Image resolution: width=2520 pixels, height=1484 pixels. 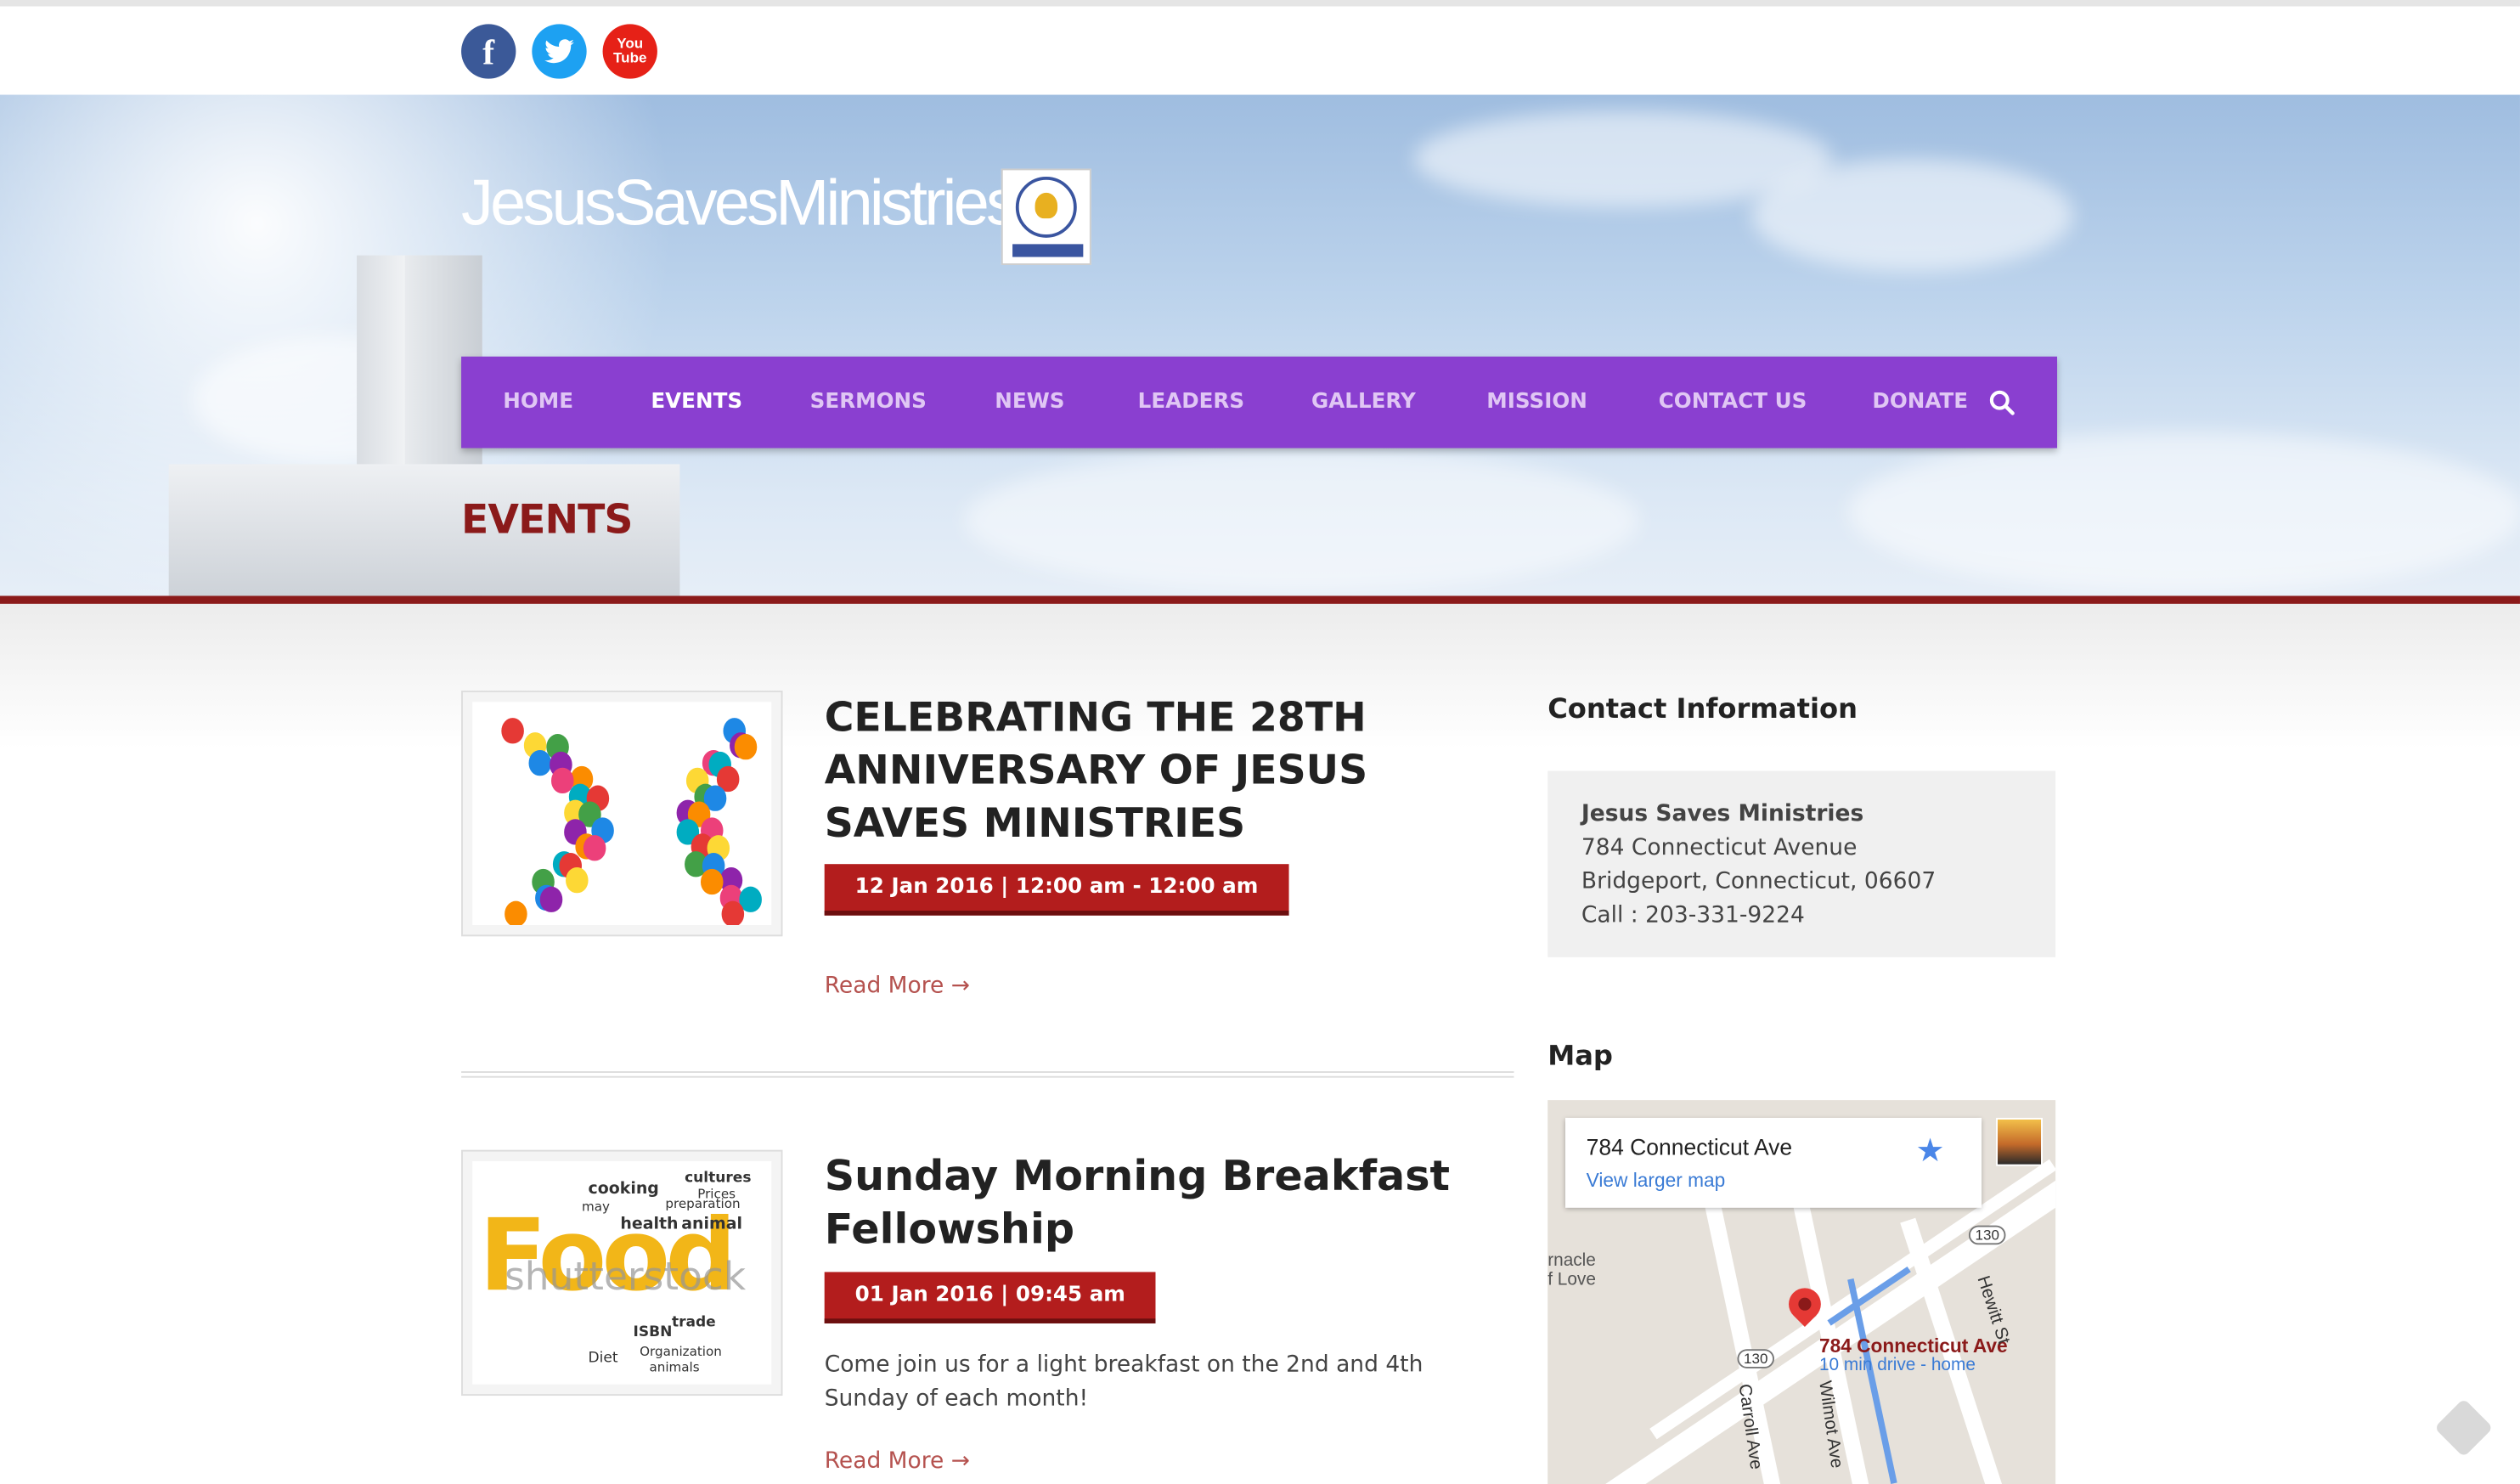 I want to click on word: trade, so click(x=694, y=1323).